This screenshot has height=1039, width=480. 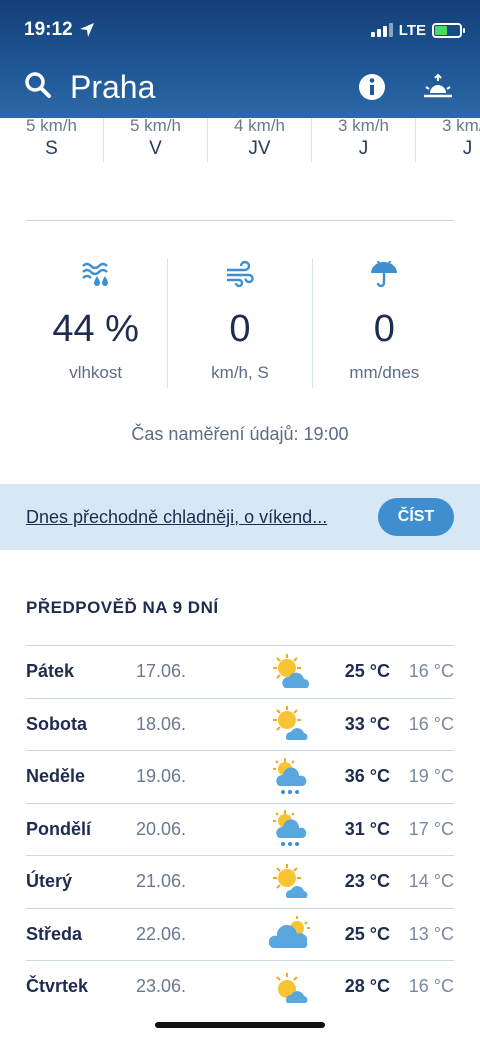 What do you see at coordinates (95, 274) in the screenshot?
I see `humidity-icon` at bounding box center [95, 274].